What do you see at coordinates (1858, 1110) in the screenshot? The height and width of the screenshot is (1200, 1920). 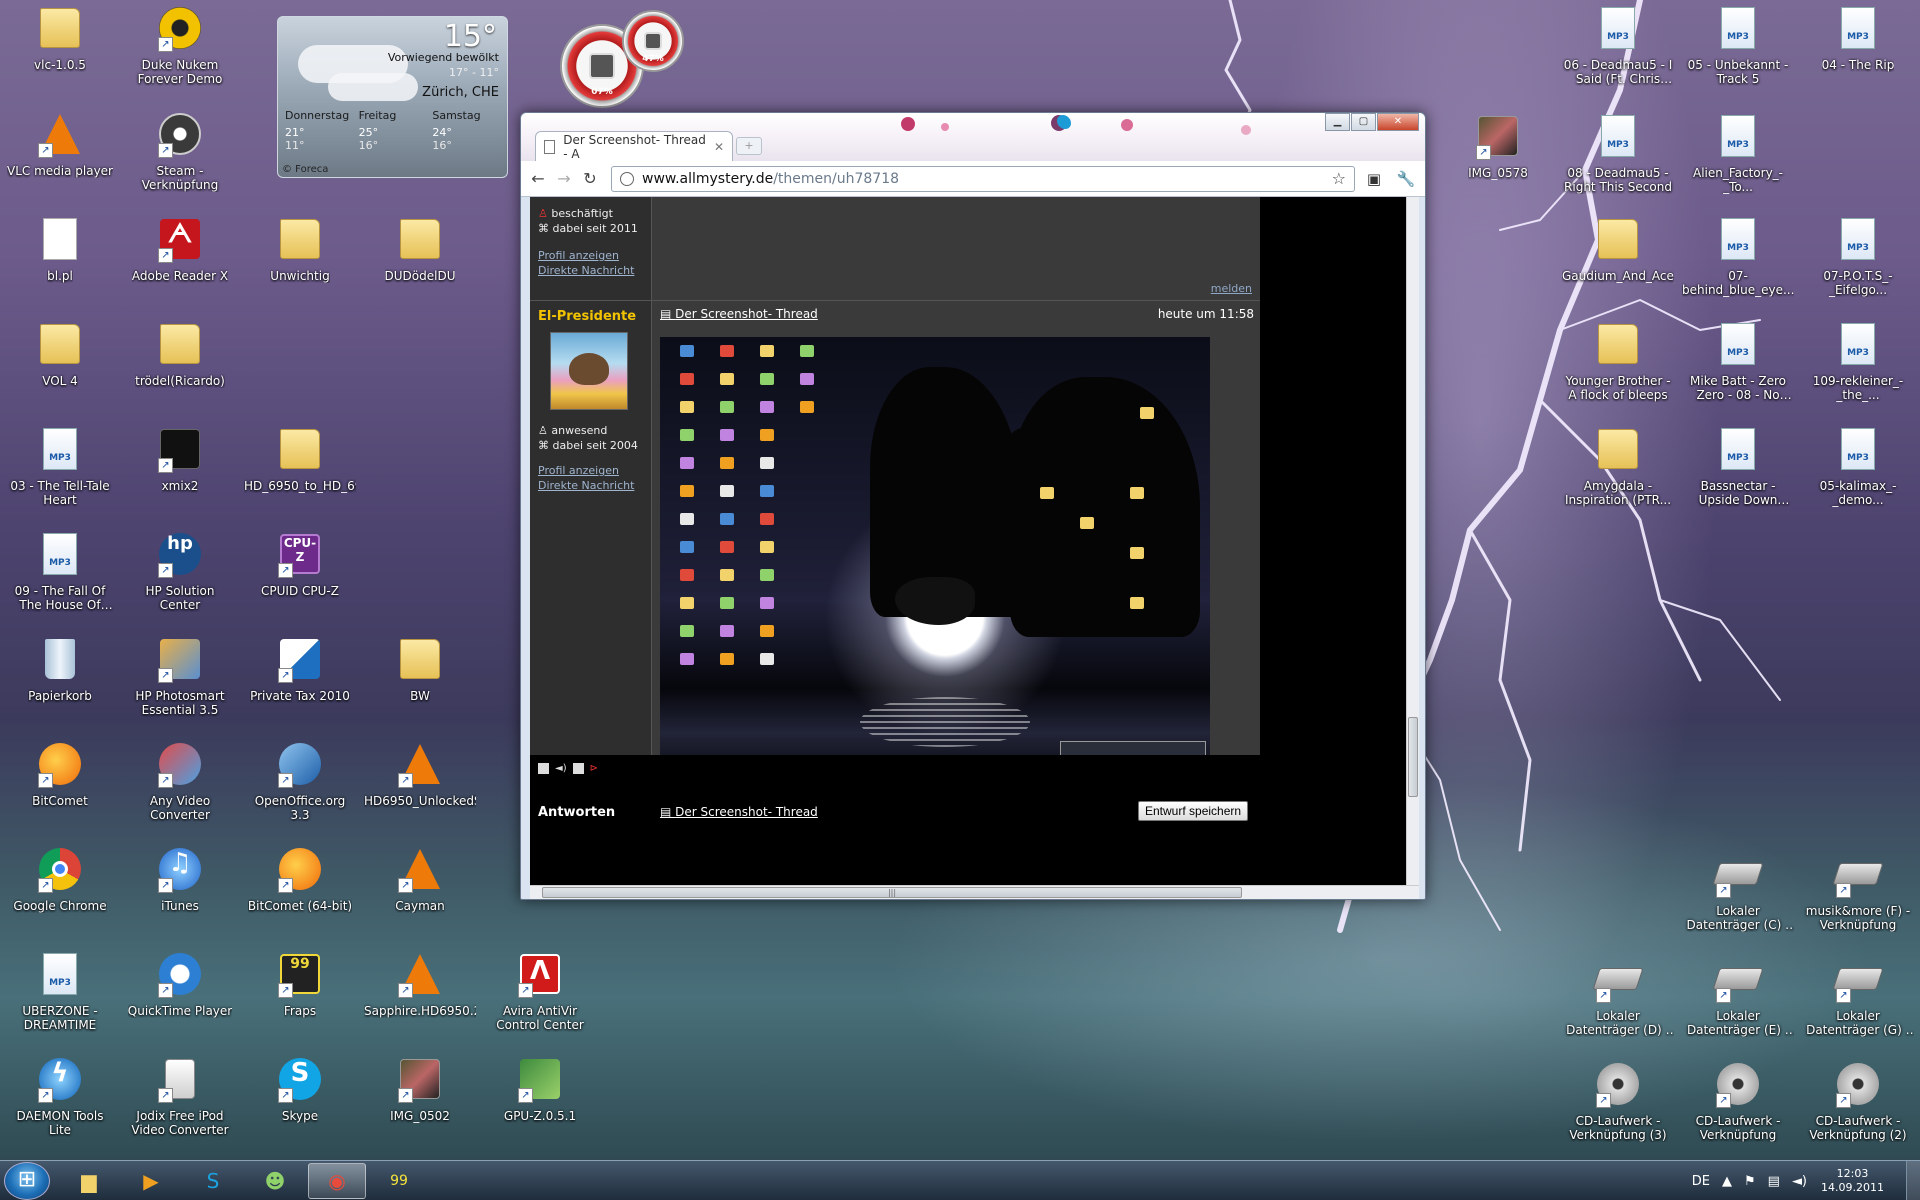 I see `desktop-icon: CD-Laufwerk - Verknüpfung (2)` at bounding box center [1858, 1110].